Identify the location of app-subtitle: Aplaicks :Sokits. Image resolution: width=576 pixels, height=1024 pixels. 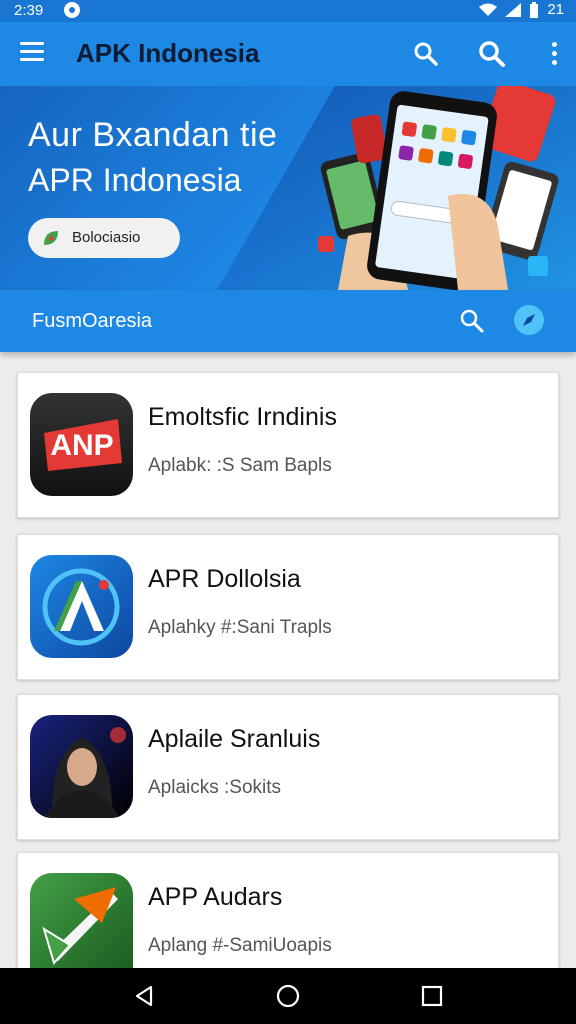
(215, 787).